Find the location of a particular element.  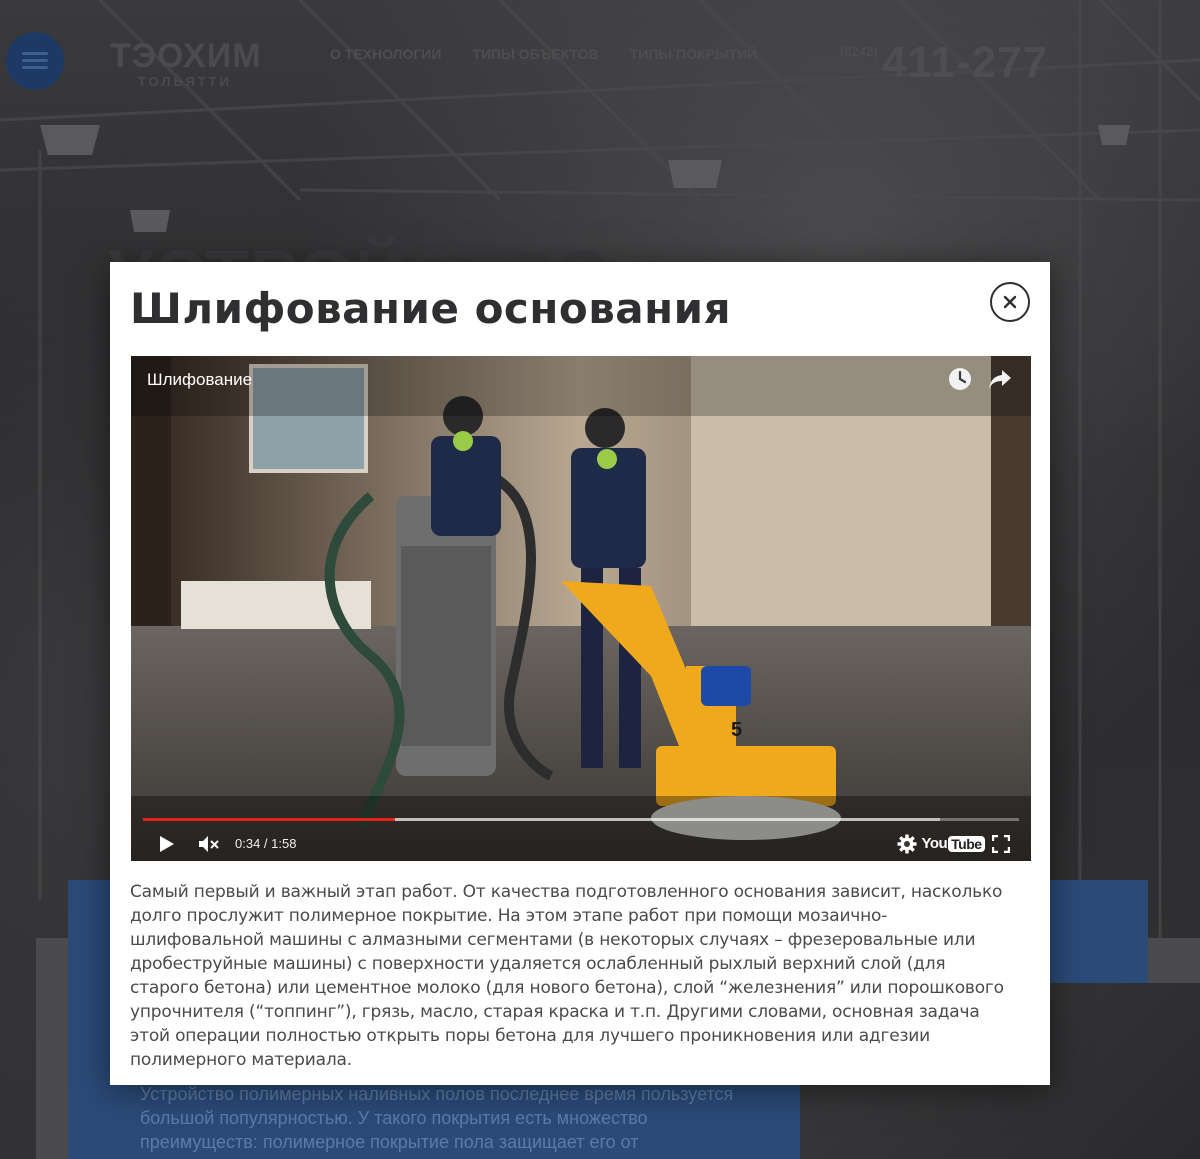

fullscreen-icon is located at coordinates (1001, 843).